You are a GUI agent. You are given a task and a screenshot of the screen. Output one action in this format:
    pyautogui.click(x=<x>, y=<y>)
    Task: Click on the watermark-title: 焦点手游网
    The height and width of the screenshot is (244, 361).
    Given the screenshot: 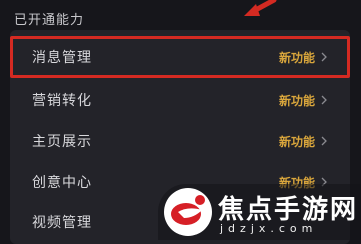 What is the action you would take?
    pyautogui.click(x=288, y=210)
    